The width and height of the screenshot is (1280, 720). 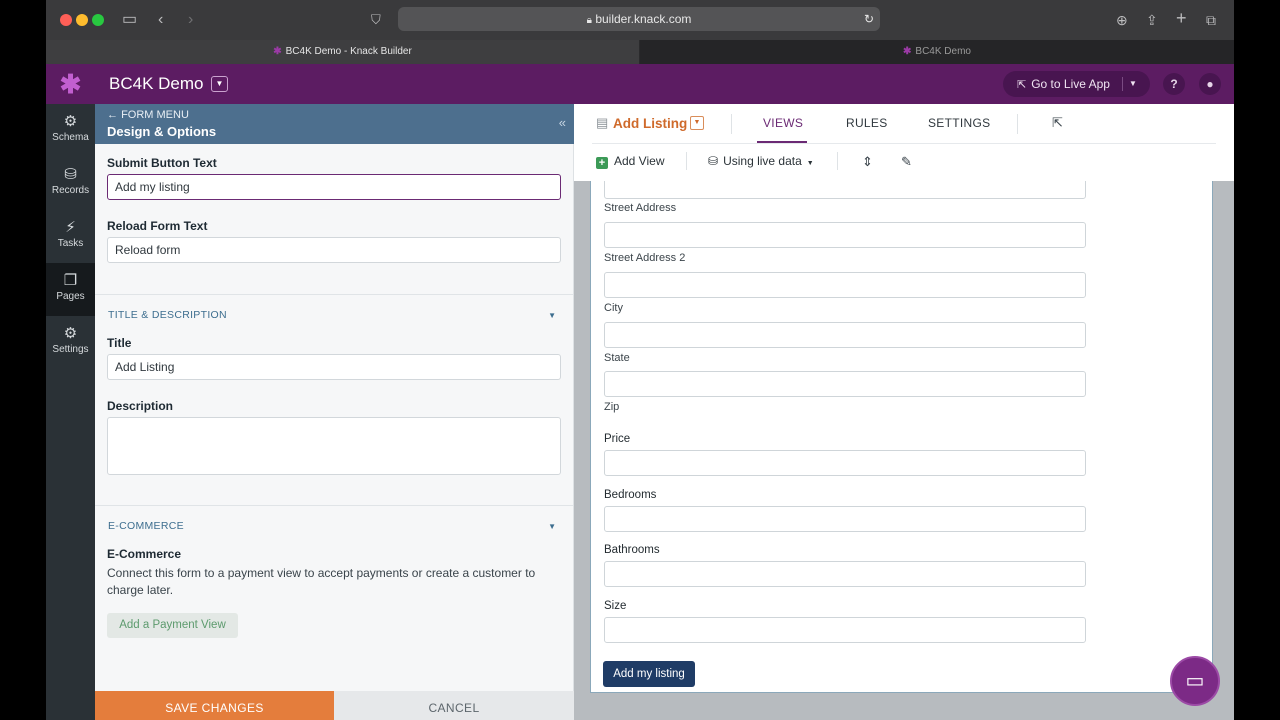 What do you see at coordinates (70, 296) in the screenshot?
I see `nav-label: Pages` at bounding box center [70, 296].